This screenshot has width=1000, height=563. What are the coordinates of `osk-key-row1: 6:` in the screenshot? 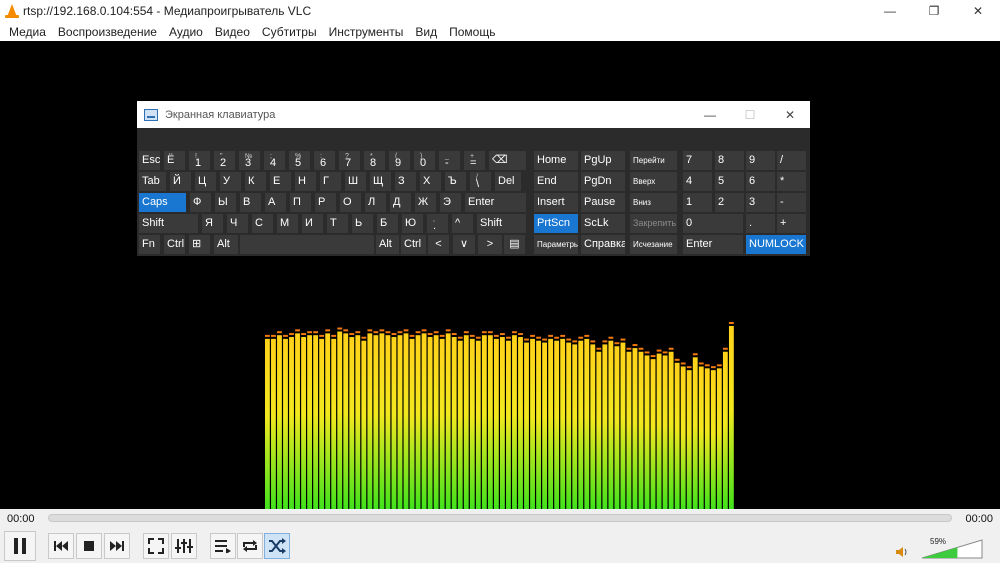 It's located at (324, 160).